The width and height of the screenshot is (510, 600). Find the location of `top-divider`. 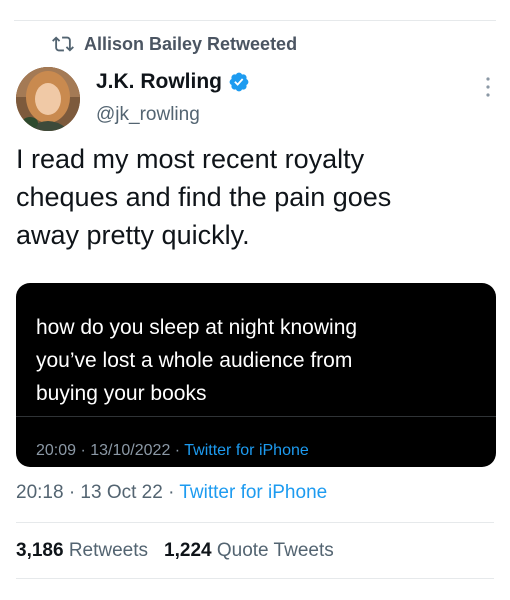

top-divider is located at coordinates (255, 20).